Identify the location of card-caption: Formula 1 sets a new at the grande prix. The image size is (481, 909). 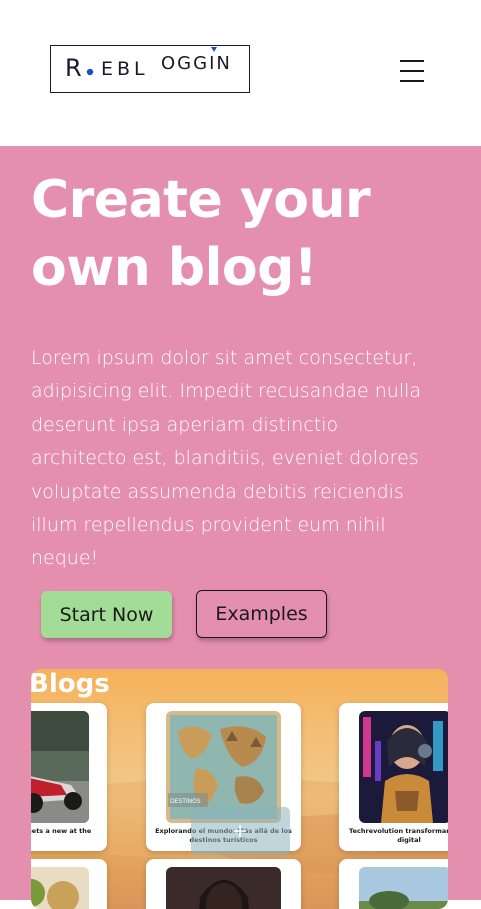
(61, 835).